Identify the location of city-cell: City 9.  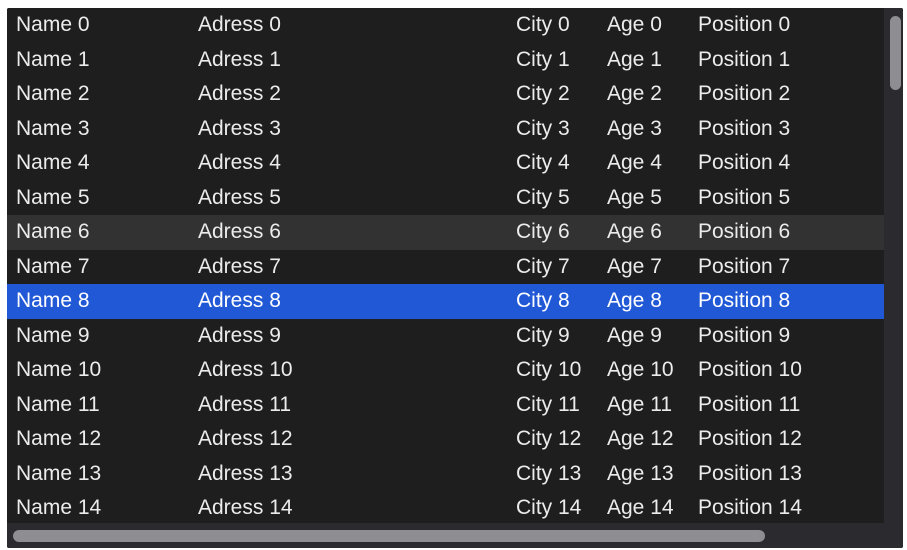
(543, 335).